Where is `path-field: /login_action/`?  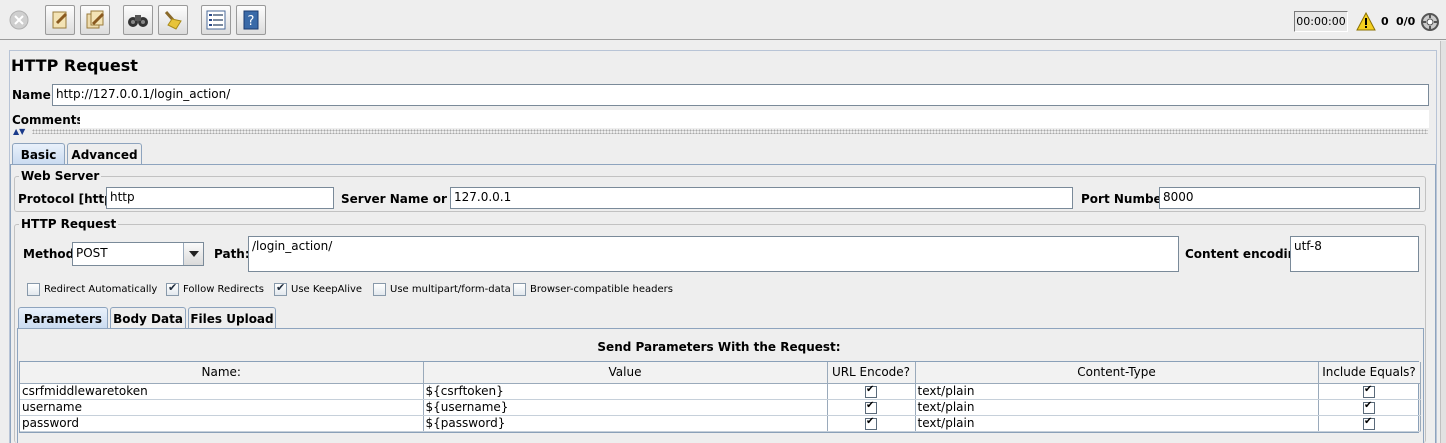
path-field: /login_action/ is located at coordinates (713, 254).